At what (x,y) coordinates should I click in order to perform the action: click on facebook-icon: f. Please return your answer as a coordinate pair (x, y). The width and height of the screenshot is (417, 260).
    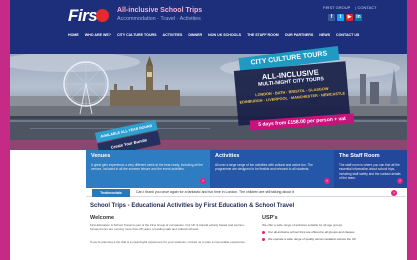
    Looking at the image, I should click on (331, 17).